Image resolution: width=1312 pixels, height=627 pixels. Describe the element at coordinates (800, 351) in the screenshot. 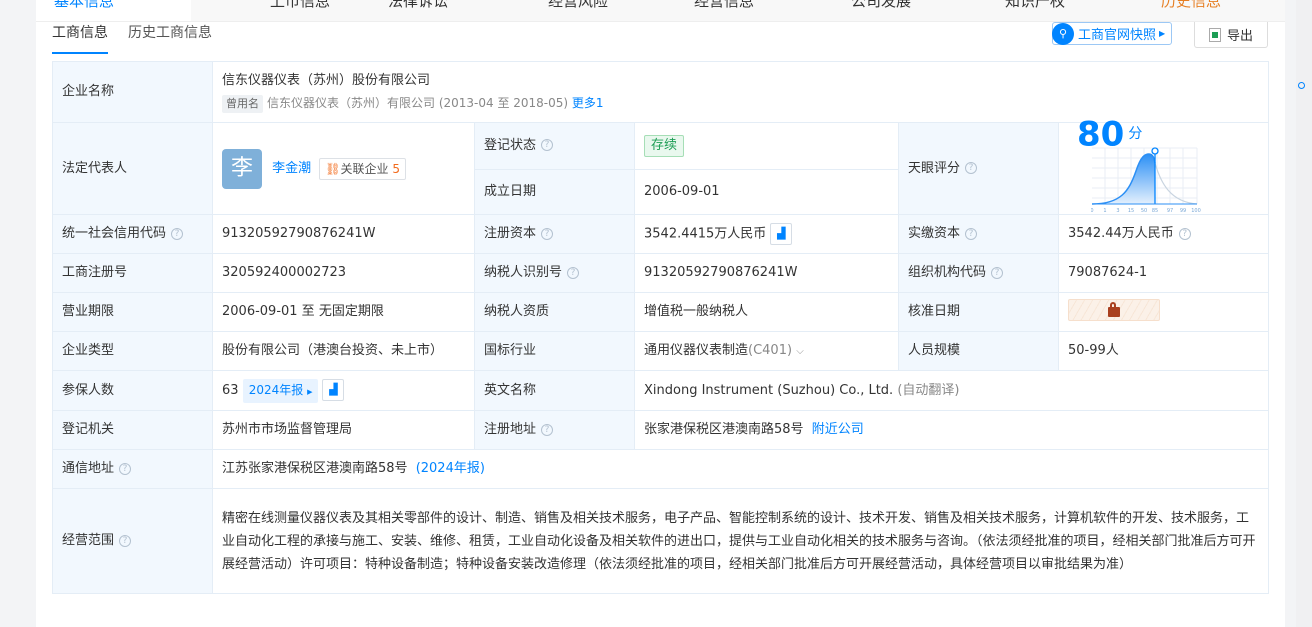

I see `chevron-down-icon: ⌵` at that location.